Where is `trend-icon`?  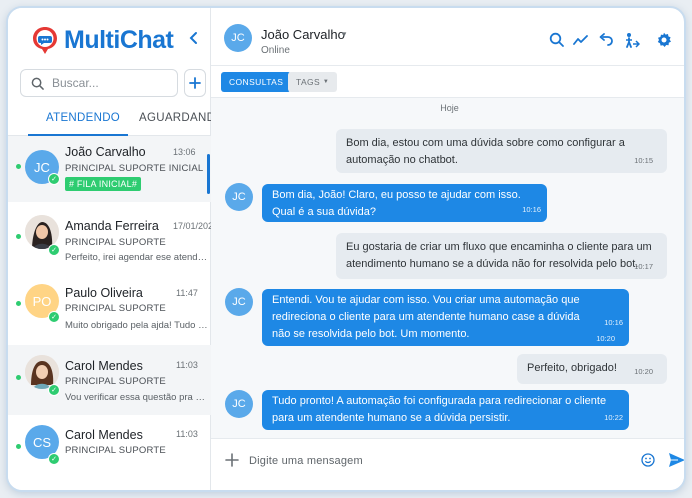 trend-icon is located at coordinates (581, 40).